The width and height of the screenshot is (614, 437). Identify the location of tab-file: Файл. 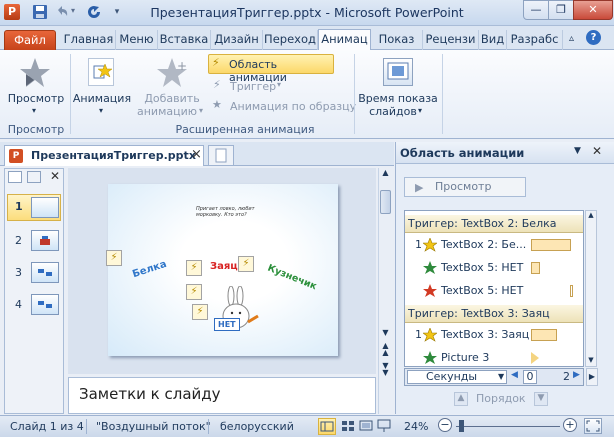
(30, 40).